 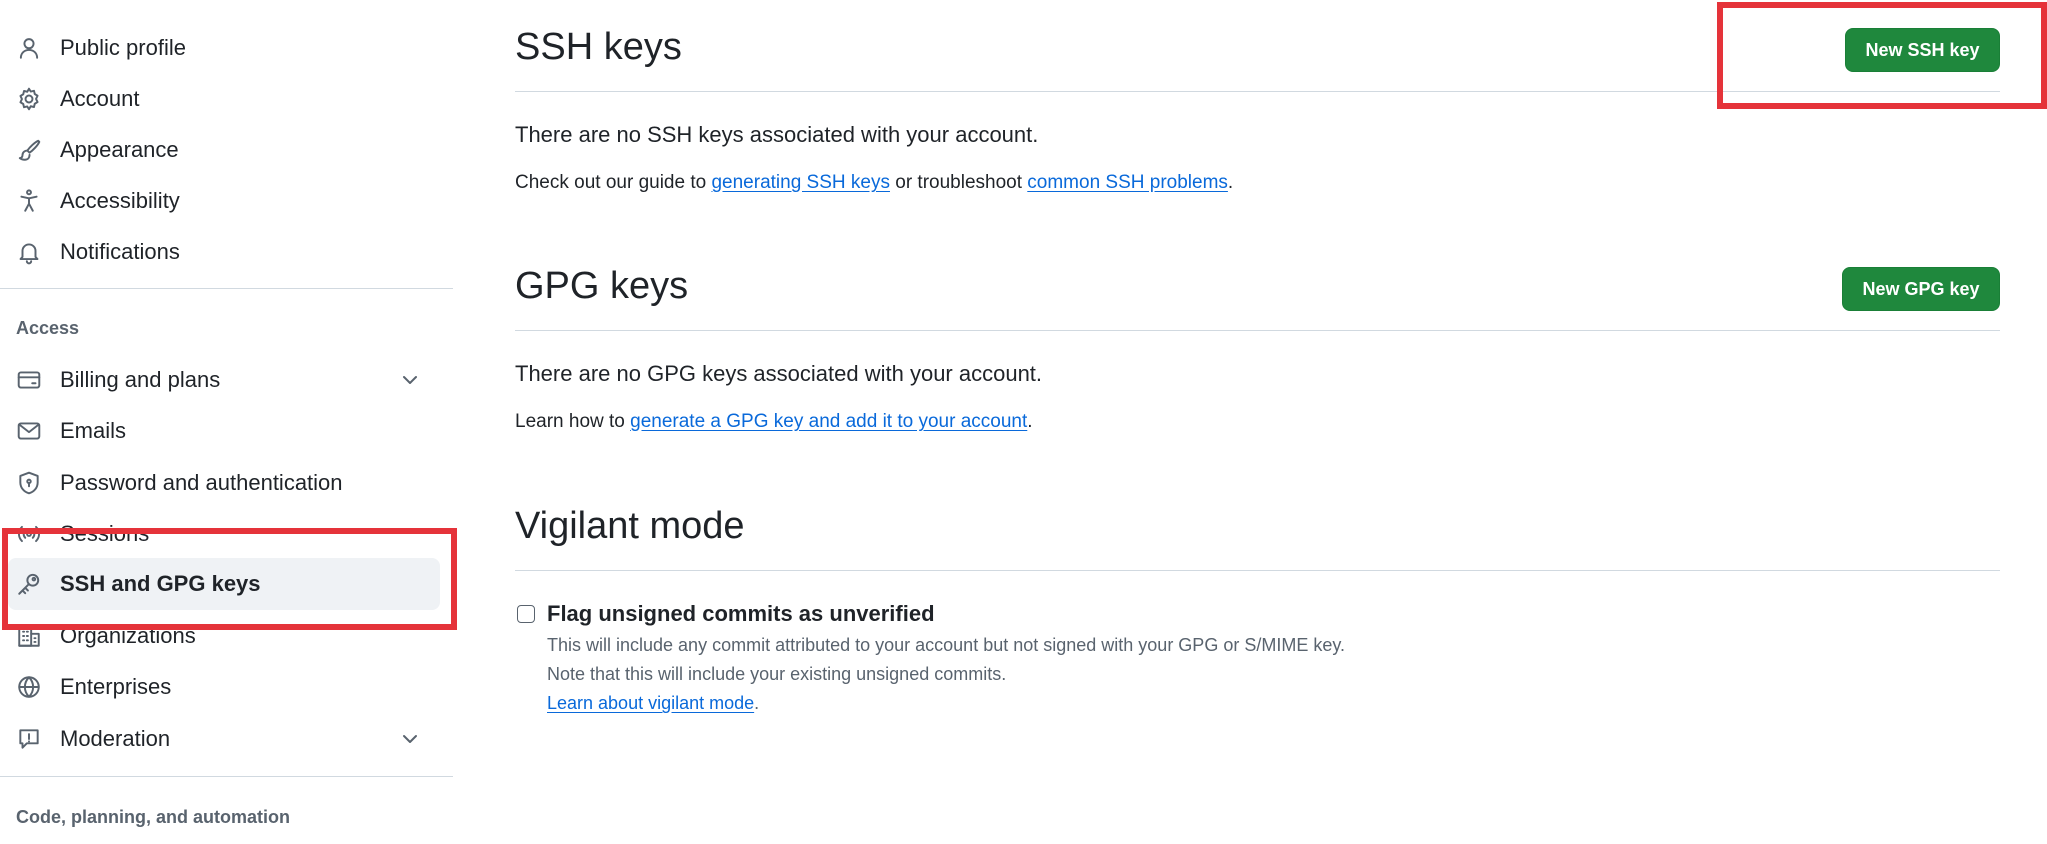 I want to click on sidebar-item-enterprises: Enterprises, so click(x=224, y=687).